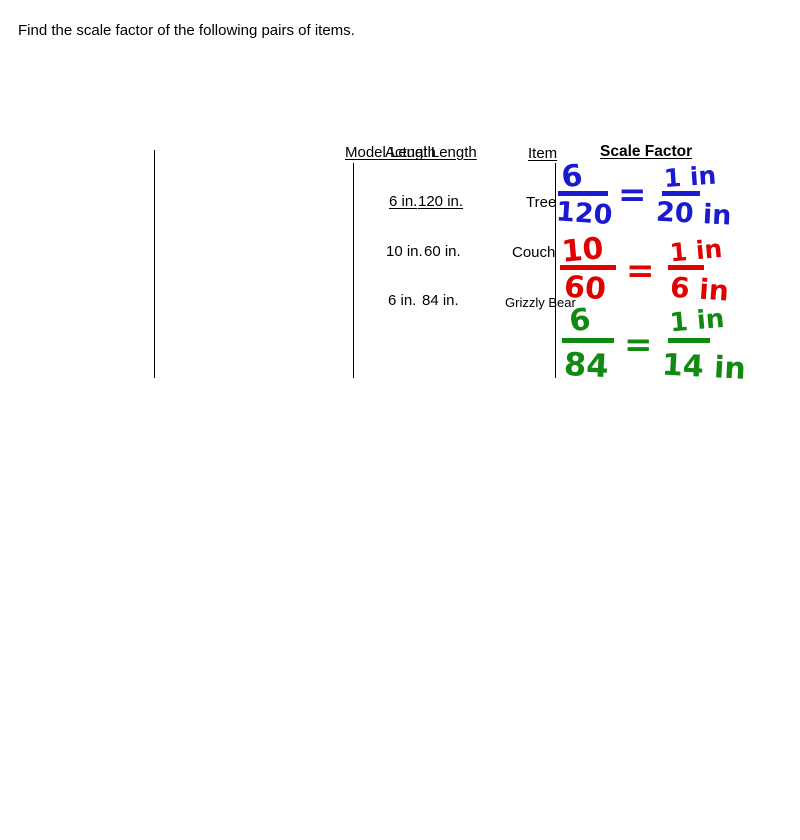  I want to click on column-header-scale-factor: Scale Factor, so click(646, 151).